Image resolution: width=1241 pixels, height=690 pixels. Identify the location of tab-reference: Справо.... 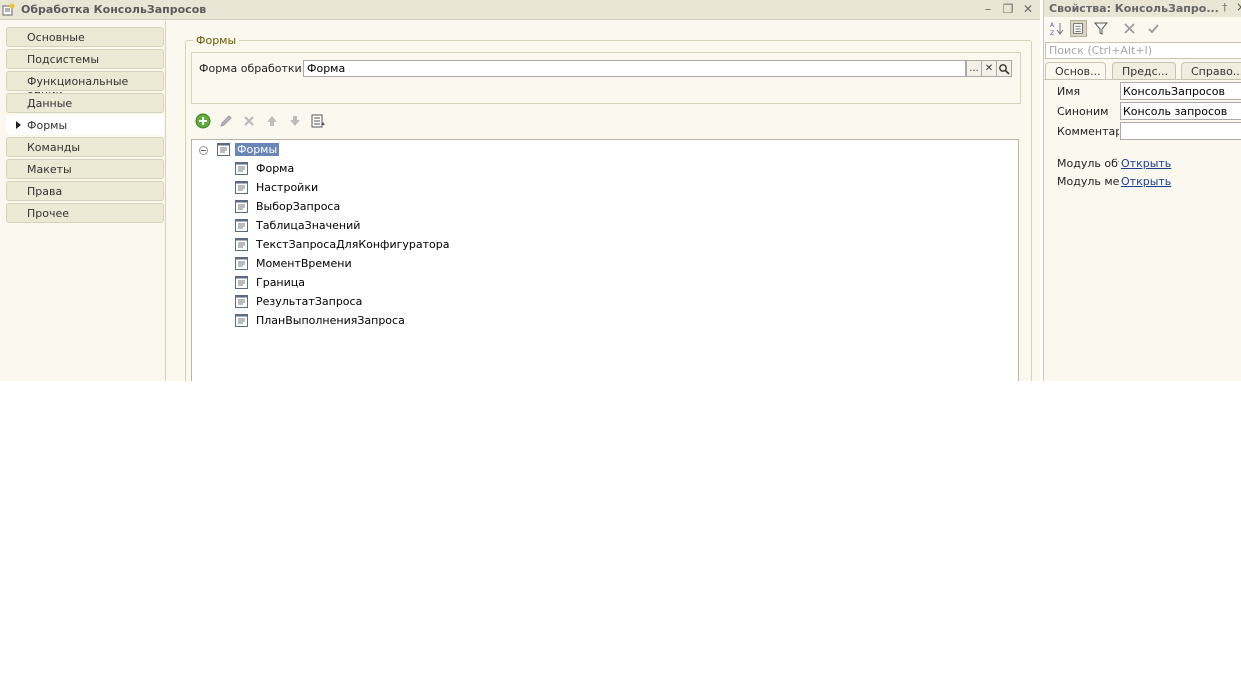
(1211, 70).